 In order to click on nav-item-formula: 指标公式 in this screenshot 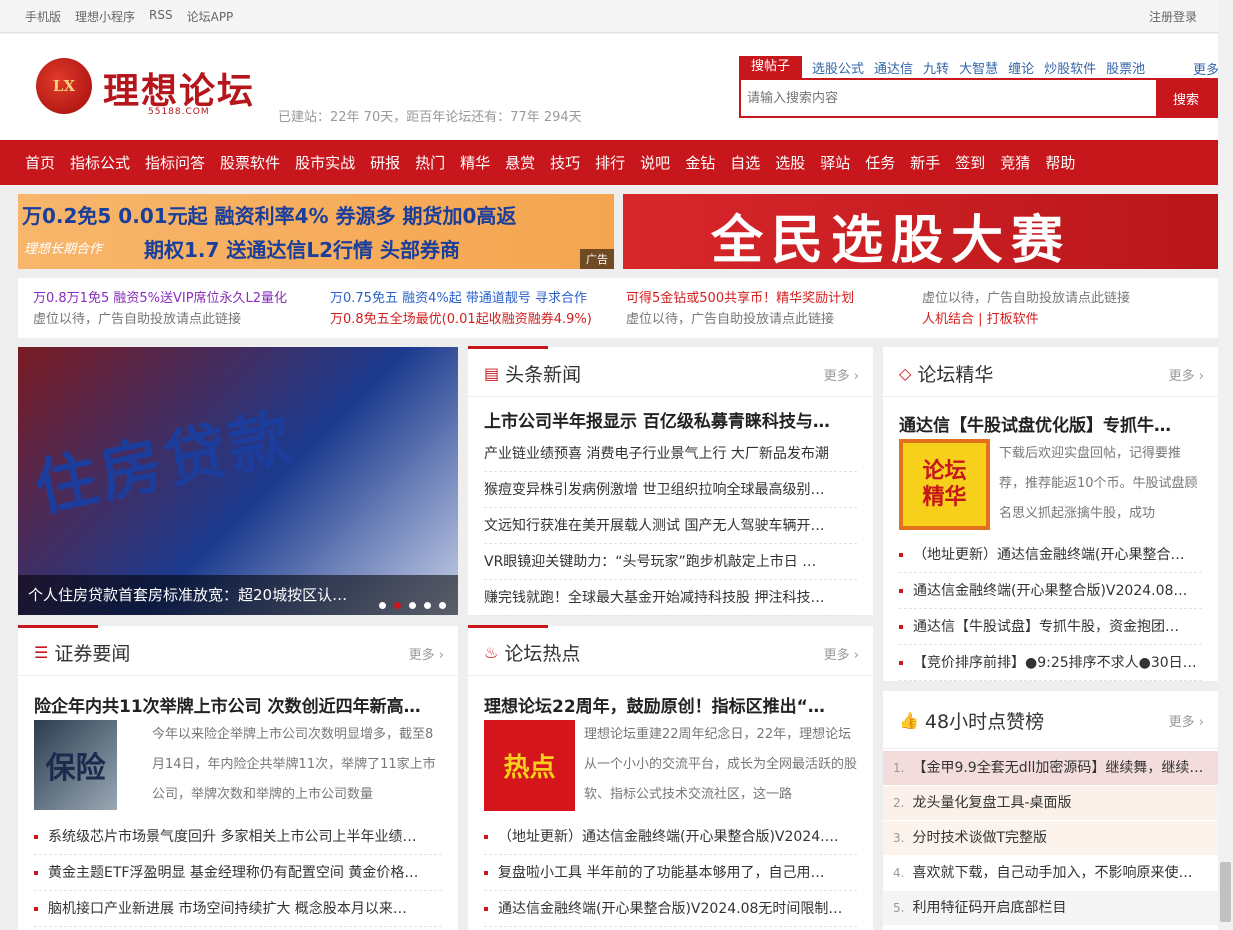, I will do `click(100, 162)`.